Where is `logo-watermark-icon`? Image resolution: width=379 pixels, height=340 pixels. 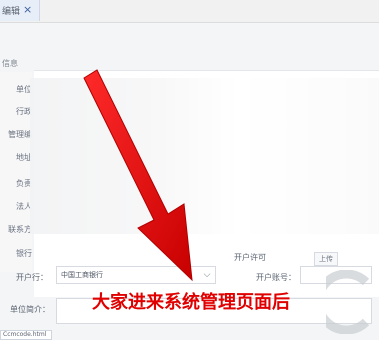
logo-watermark-icon is located at coordinates (348, 302).